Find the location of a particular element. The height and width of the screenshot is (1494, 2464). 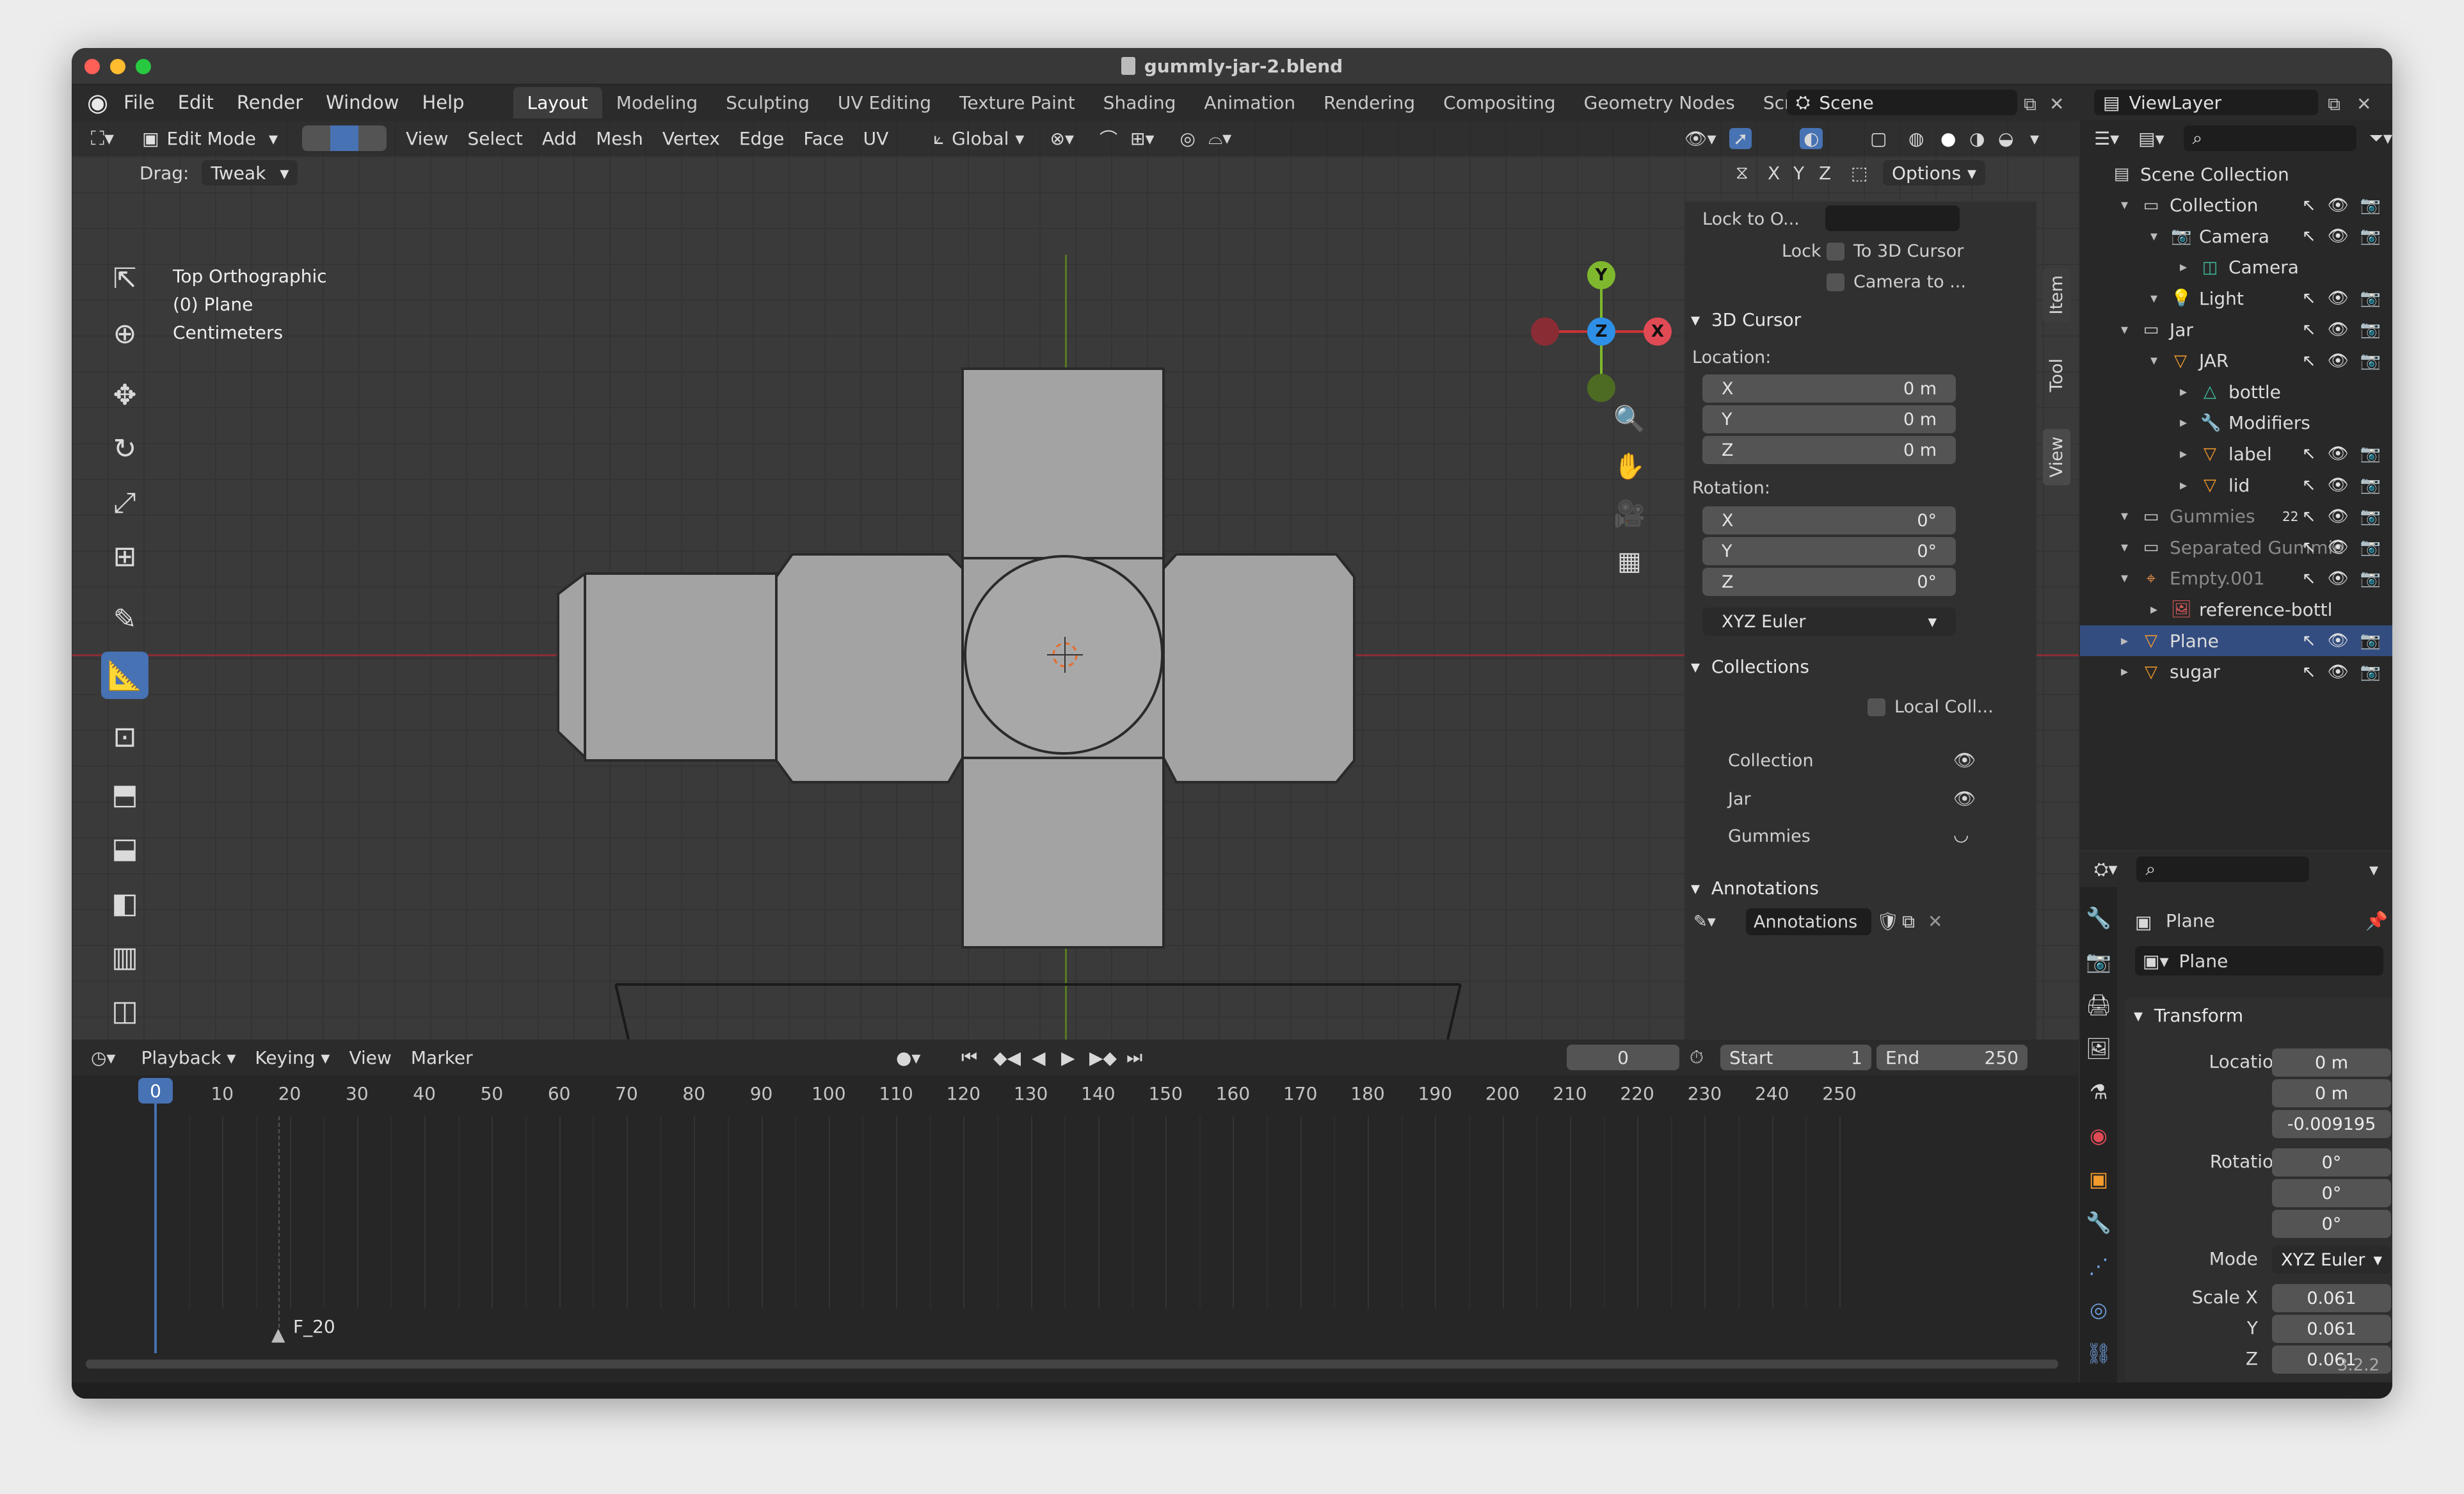

annotations-field: Annotations is located at coordinates (1808, 921).